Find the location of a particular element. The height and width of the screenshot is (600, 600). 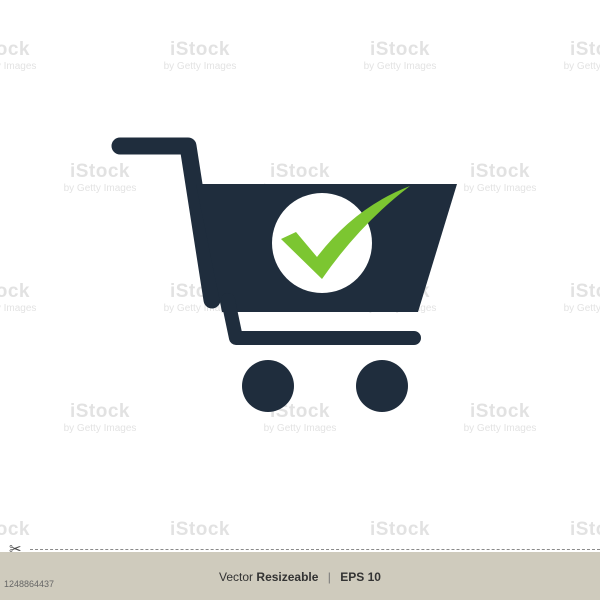

footer-bar: Vector Resizeable | EPS 10 1248864437 is located at coordinates (300, 576).